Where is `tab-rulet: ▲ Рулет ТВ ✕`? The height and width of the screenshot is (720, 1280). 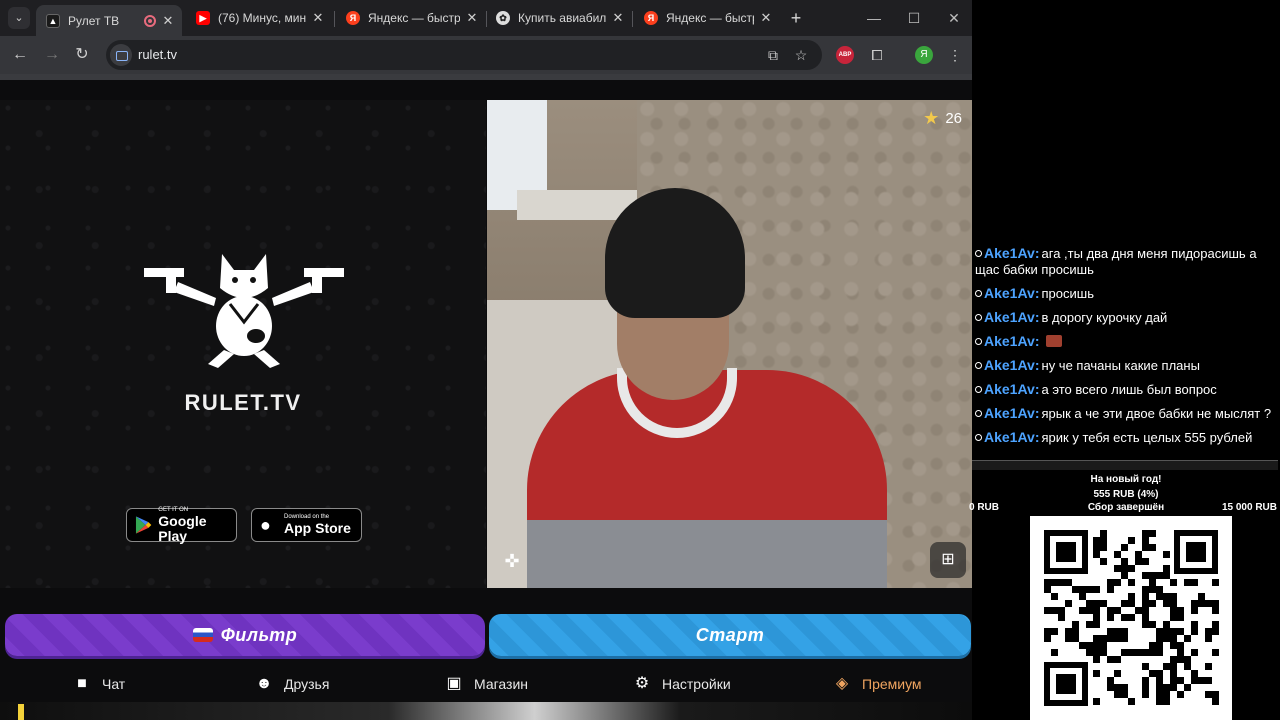 tab-rulet: ▲ Рулет ТВ ✕ is located at coordinates (109, 20).